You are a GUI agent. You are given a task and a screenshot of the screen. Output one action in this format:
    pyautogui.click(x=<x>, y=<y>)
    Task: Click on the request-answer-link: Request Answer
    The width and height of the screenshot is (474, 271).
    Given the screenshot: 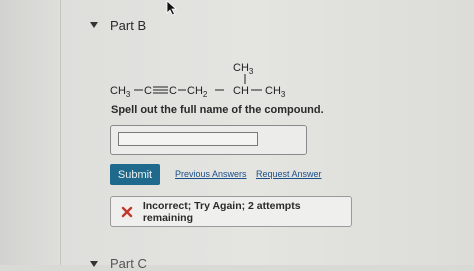 What is the action you would take?
    pyautogui.click(x=289, y=174)
    